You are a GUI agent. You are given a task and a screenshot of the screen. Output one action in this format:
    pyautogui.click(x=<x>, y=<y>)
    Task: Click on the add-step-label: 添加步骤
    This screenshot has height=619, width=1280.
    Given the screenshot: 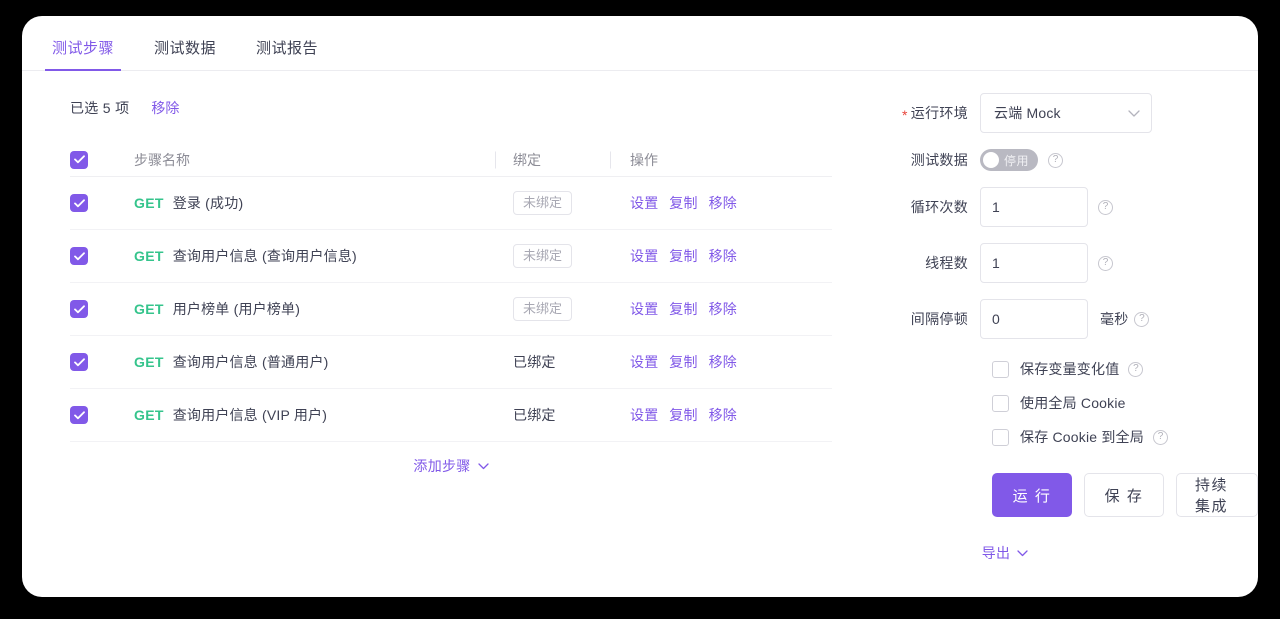 What is the action you would take?
    pyautogui.click(x=442, y=466)
    